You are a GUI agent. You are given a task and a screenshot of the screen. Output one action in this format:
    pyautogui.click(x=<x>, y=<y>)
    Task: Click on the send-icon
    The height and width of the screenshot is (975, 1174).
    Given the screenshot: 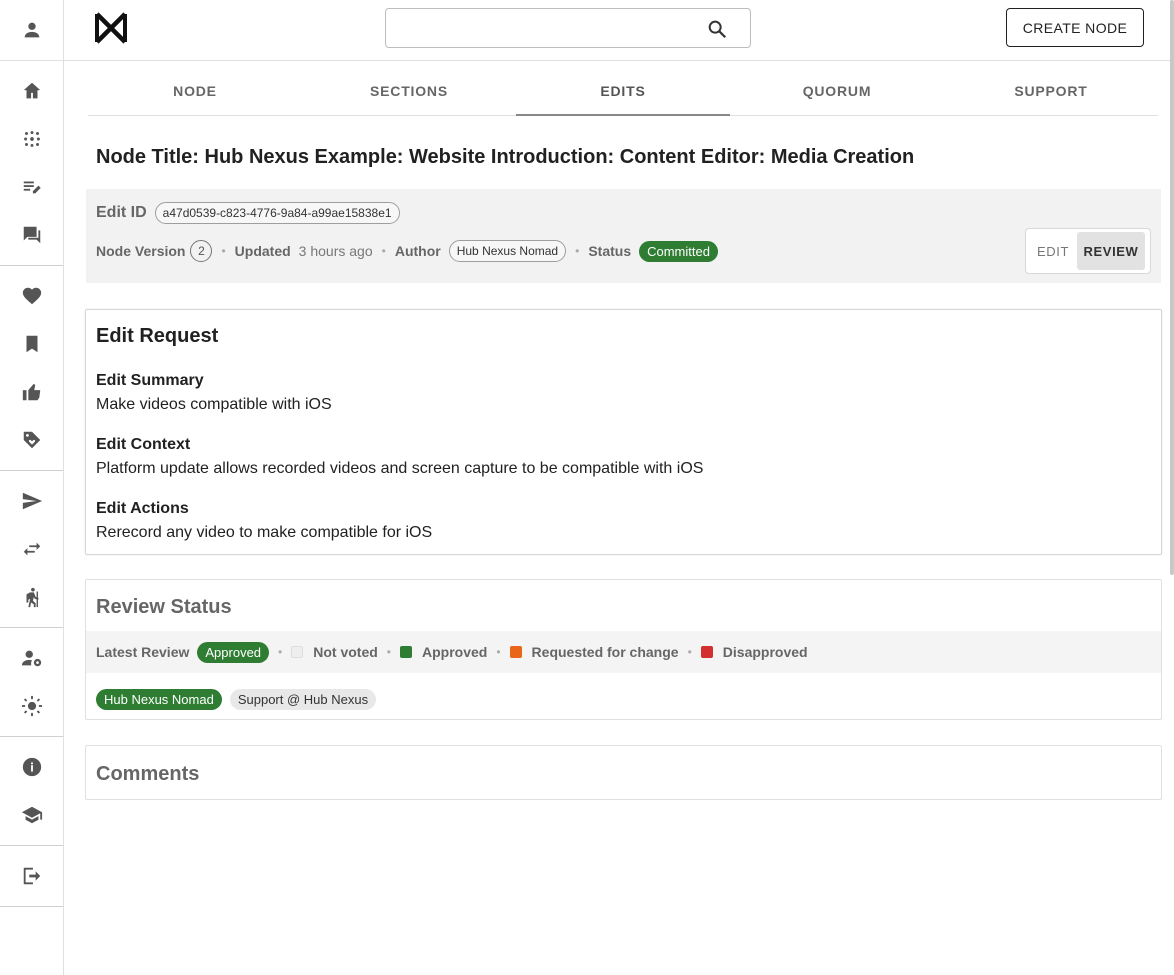 What is the action you would take?
    pyautogui.click(x=31, y=501)
    